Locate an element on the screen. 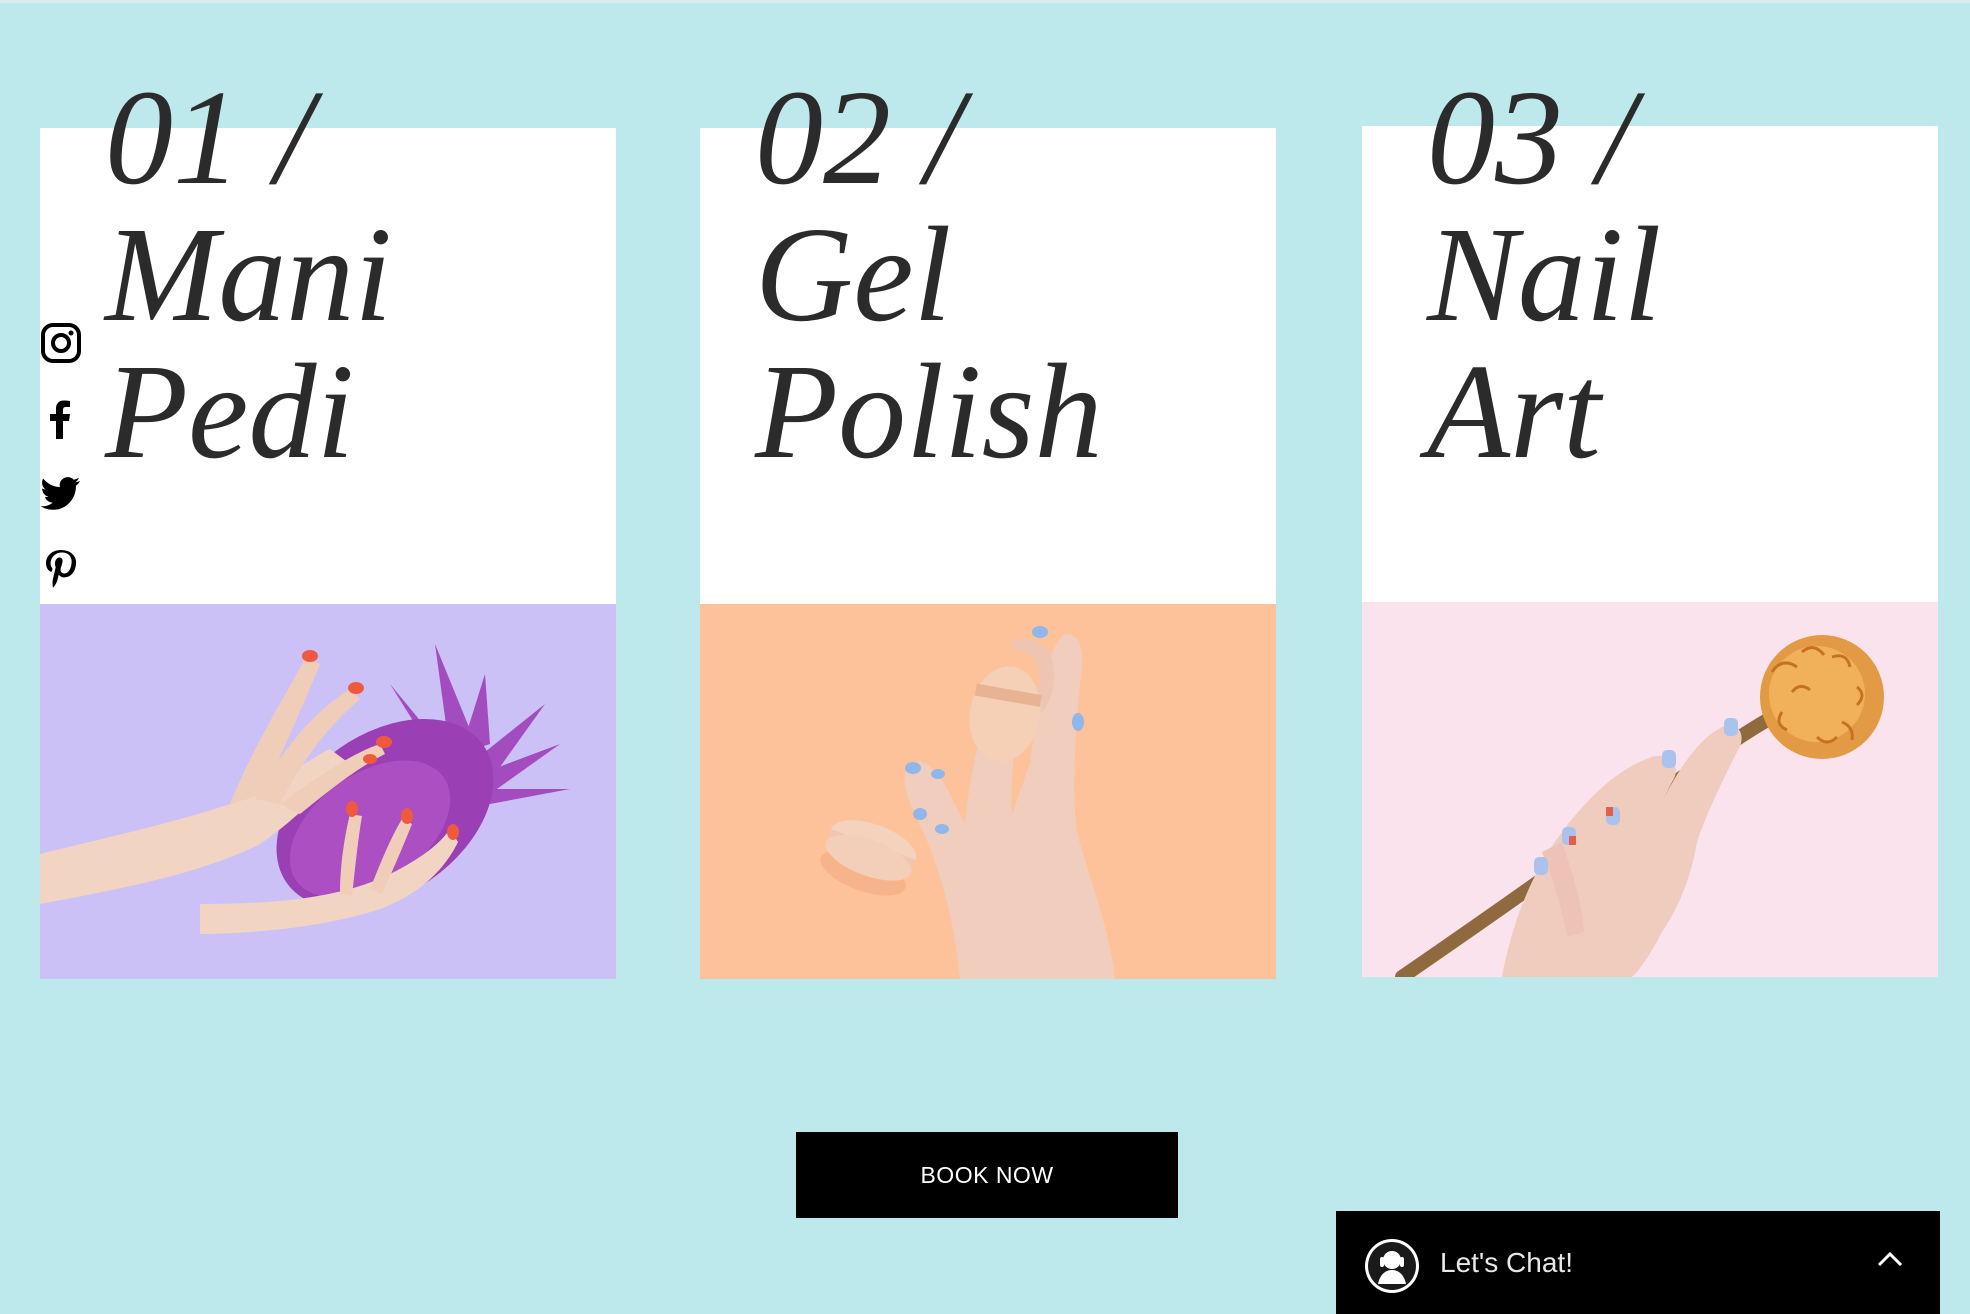 The image size is (1970, 1314). service-name-line1: Gel is located at coordinates (853, 275).